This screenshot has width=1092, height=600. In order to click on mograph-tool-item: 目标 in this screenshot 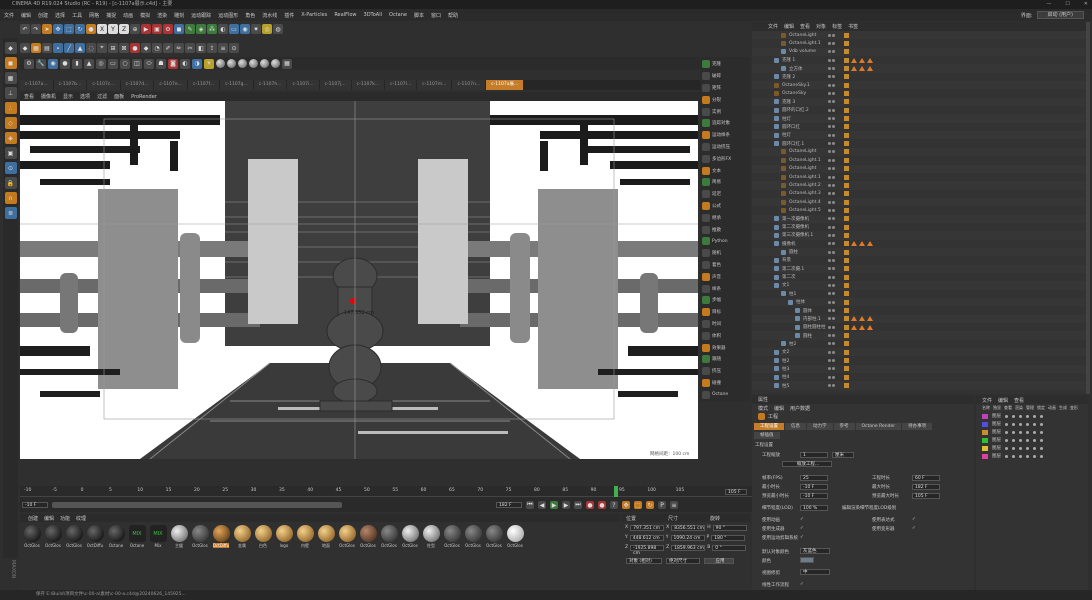, I will do `click(725, 312)`.